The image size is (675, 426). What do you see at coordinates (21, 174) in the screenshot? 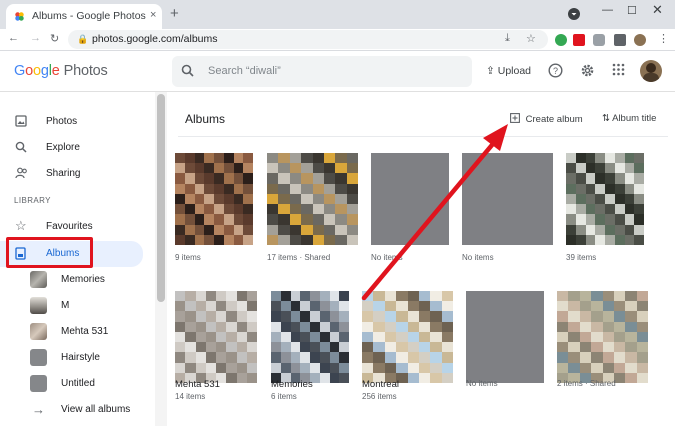
I see `people-icon` at bounding box center [21, 174].